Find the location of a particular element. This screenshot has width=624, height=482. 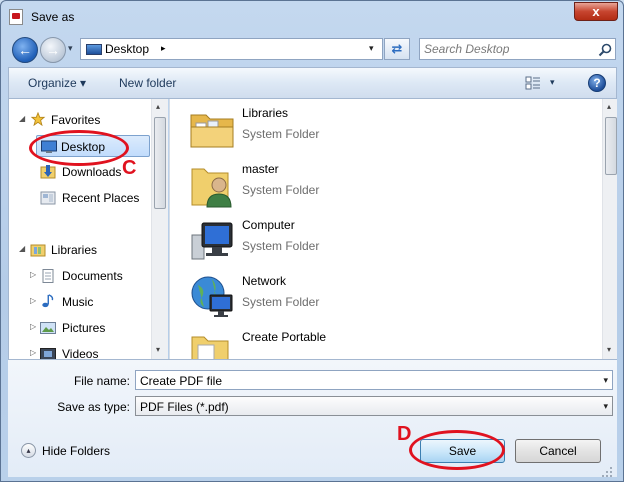

nav-label: Libraries is located at coordinates (74, 250).